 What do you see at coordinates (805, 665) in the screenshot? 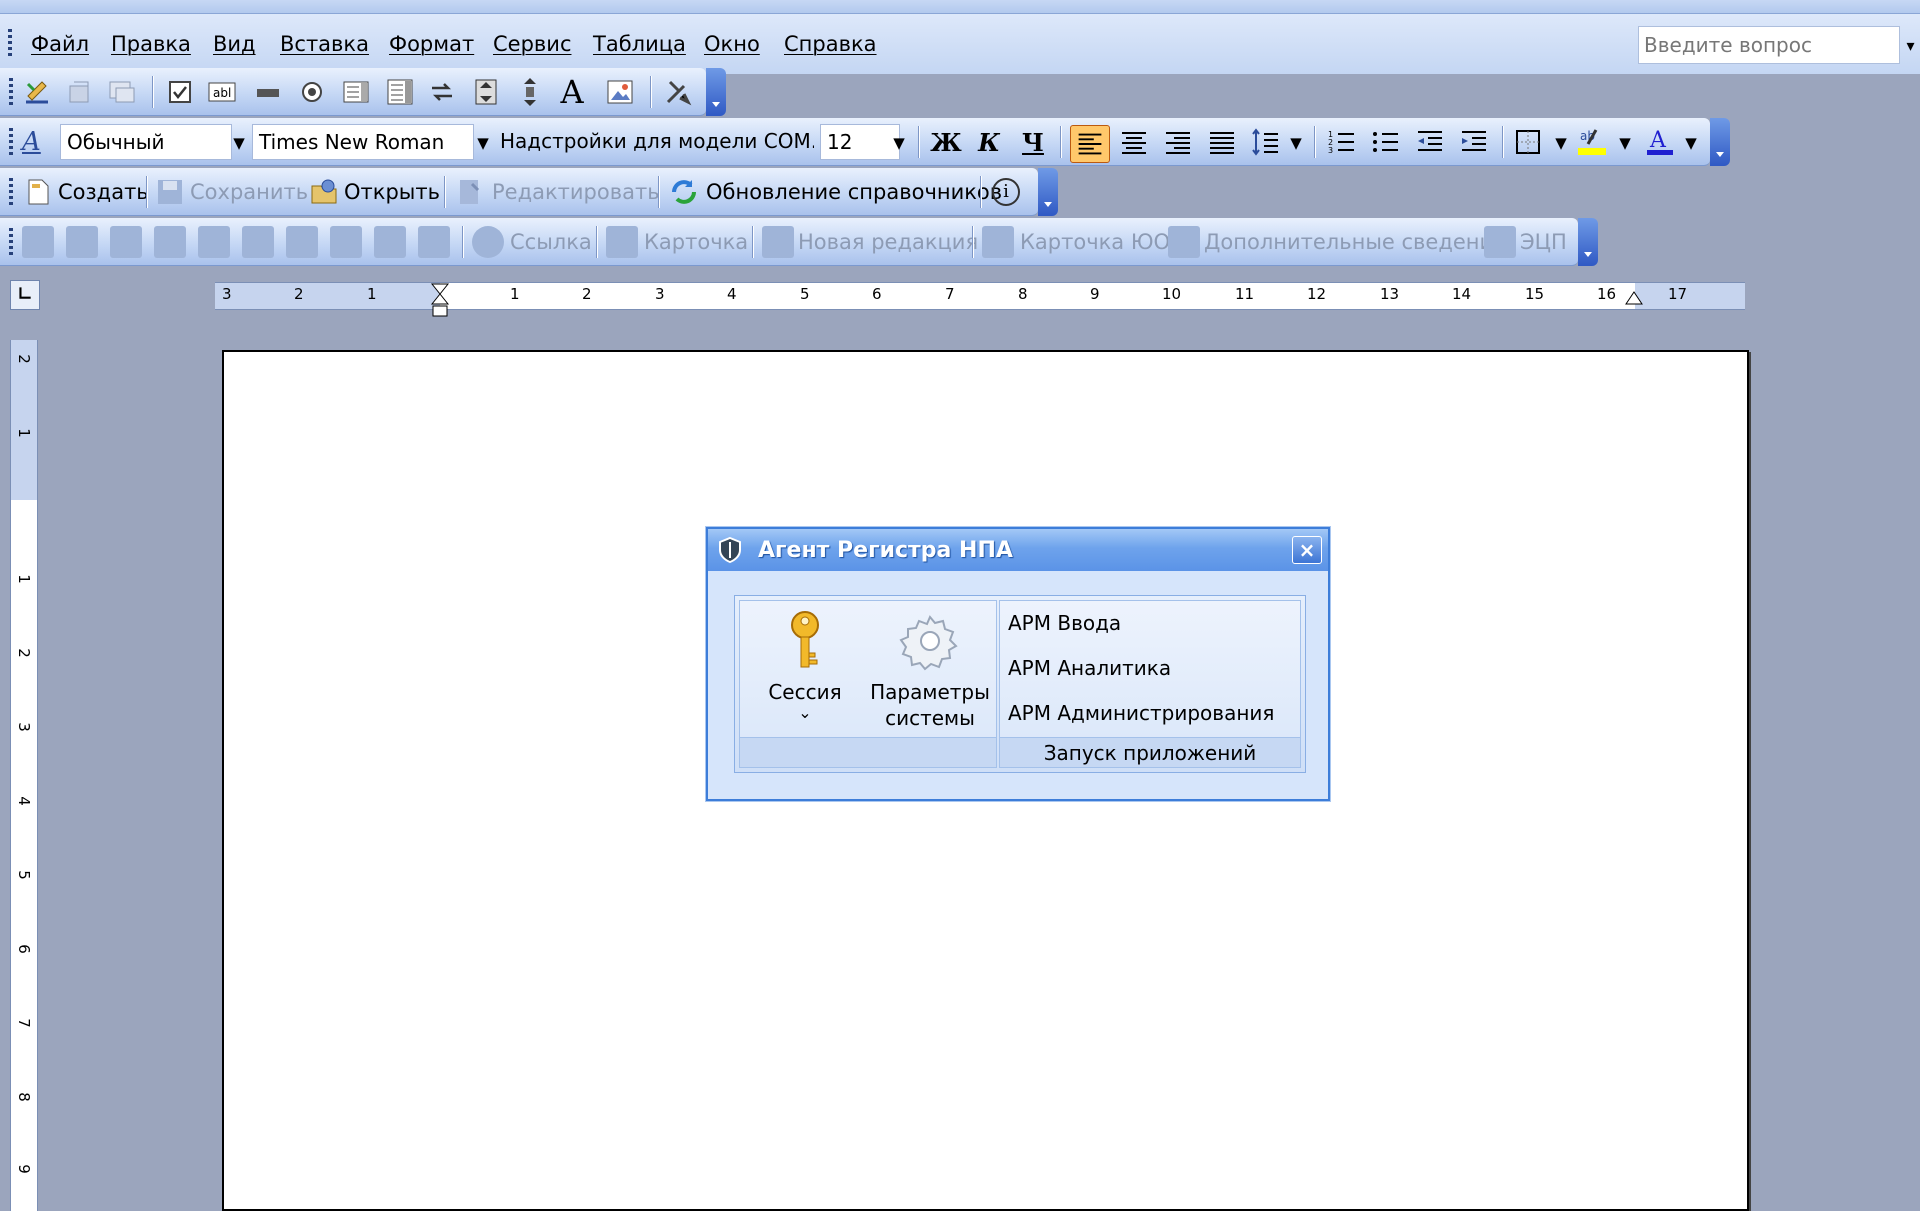
I see `session-button: Сессия ⌄` at bounding box center [805, 665].